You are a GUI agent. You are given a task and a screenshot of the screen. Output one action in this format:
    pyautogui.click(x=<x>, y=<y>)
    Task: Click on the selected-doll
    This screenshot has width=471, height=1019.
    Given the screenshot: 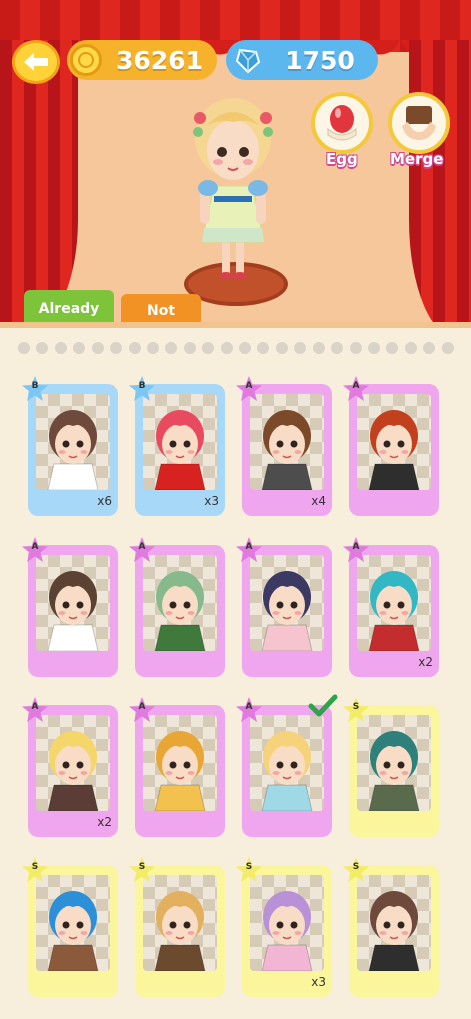 What is the action you would take?
    pyautogui.click(x=233, y=189)
    